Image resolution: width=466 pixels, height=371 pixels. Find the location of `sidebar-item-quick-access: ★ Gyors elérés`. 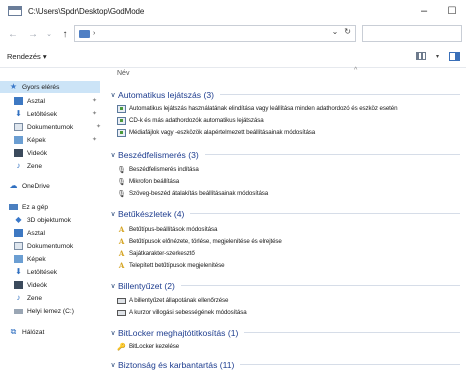

sidebar-item-quick-access: ★ Gyors elérés is located at coordinates (50, 87).